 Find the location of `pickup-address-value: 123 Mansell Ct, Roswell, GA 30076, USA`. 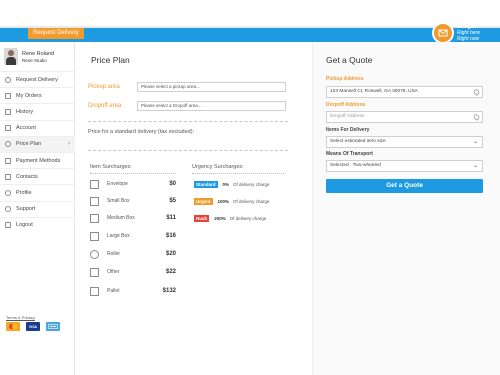

pickup-address-value: 123 Mansell Ct, Roswell, GA 30076, USA is located at coordinates (374, 91).